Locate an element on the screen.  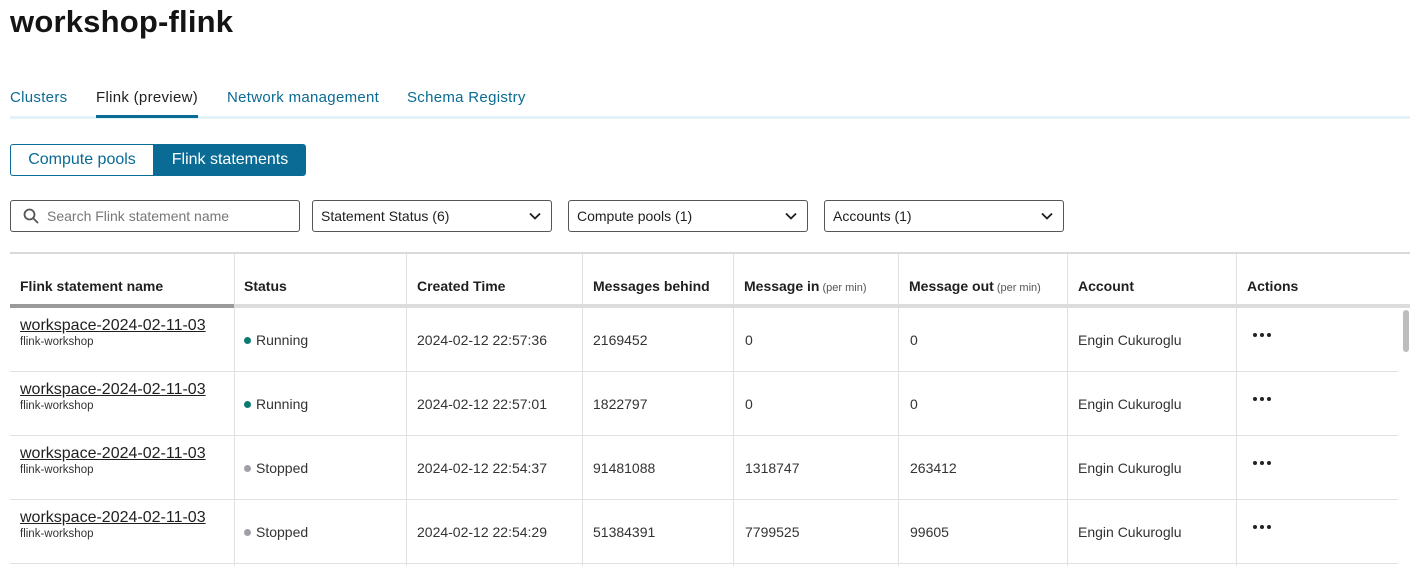
search-input is located at coordinates (167, 216).